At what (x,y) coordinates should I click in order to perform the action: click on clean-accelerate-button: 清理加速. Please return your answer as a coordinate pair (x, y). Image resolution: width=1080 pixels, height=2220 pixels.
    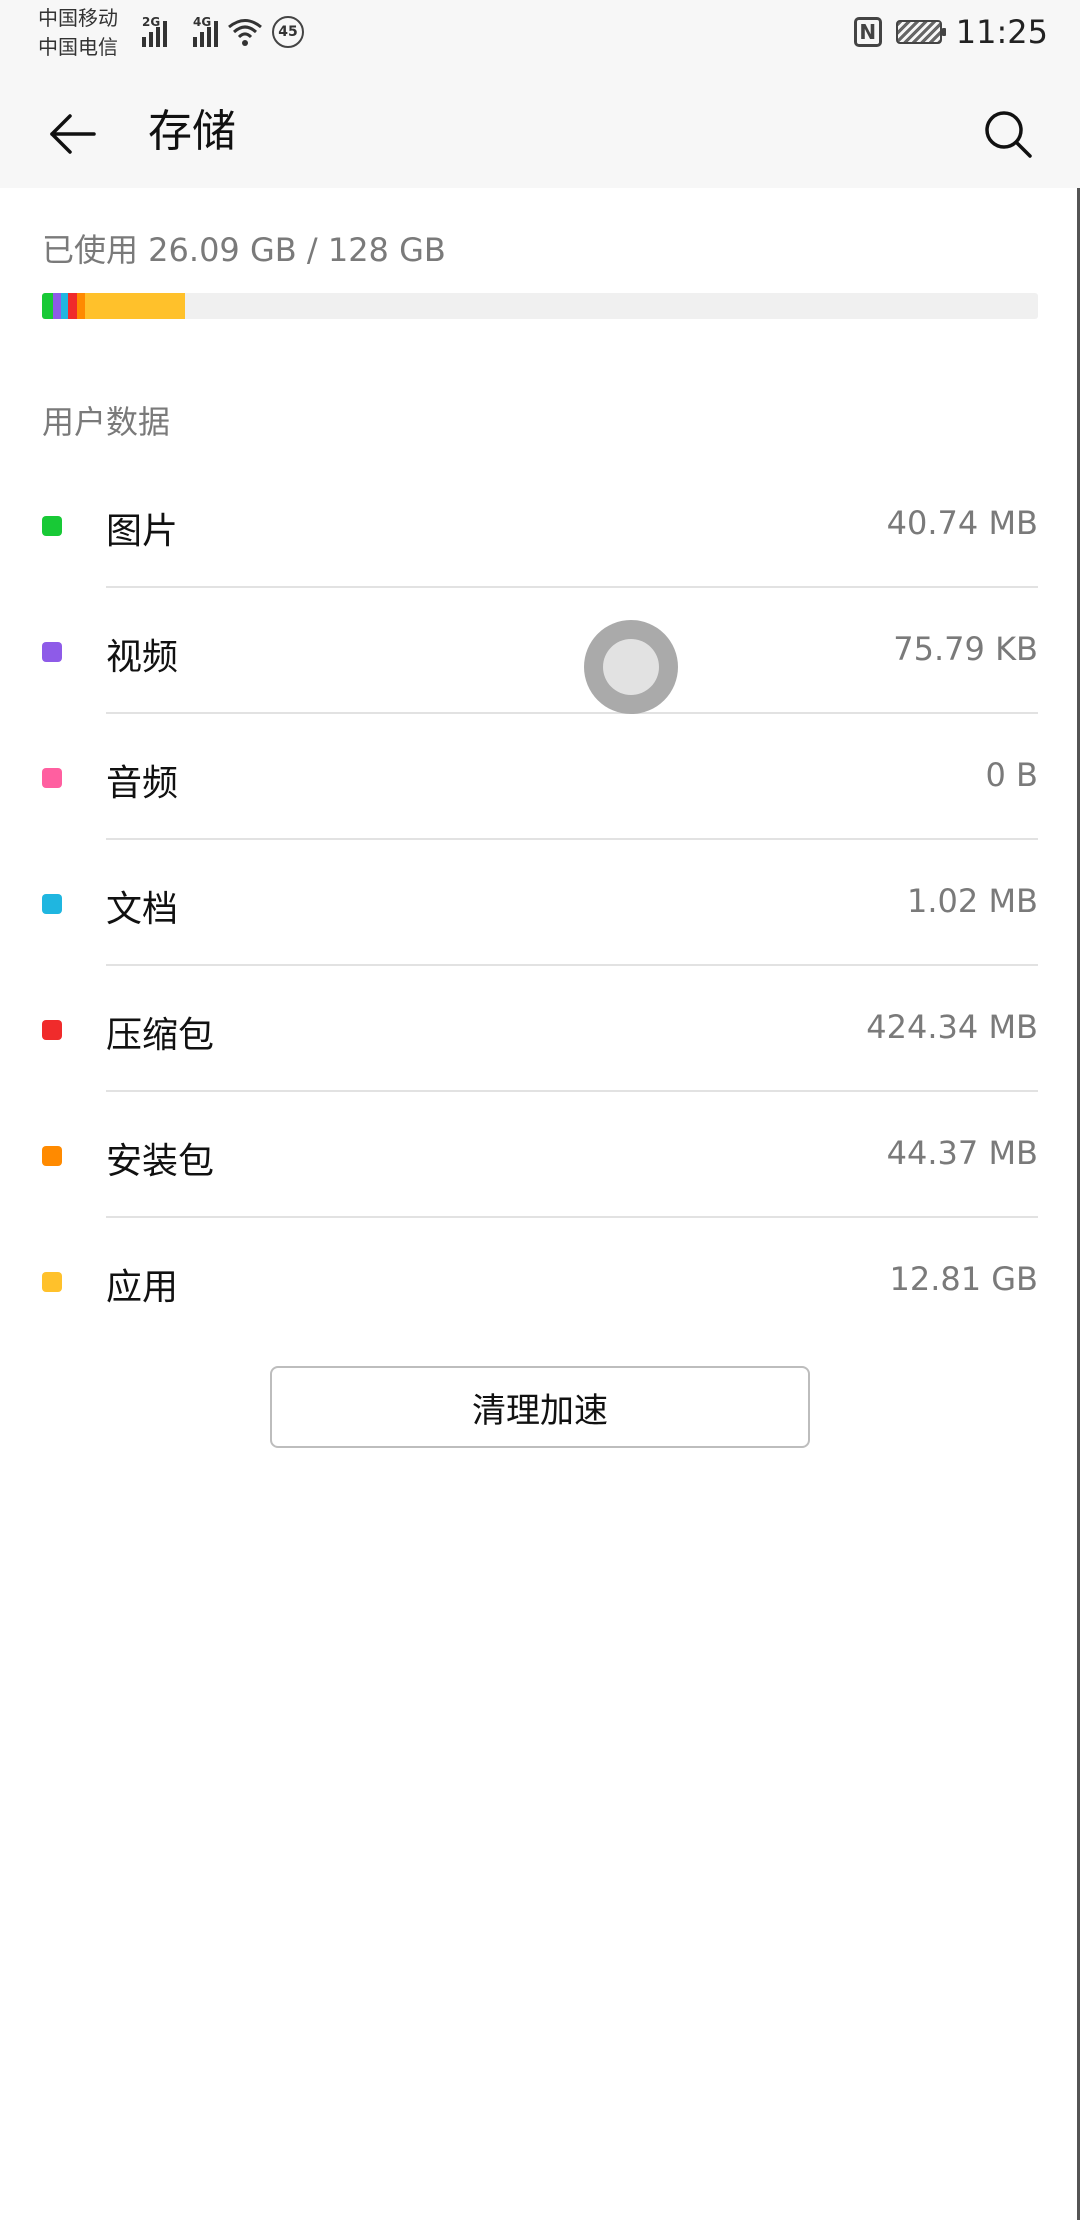
    Looking at the image, I should click on (540, 1407).